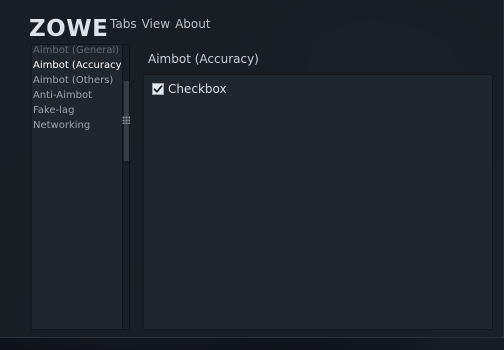 The height and width of the screenshot is (350, 504). I want to click on header: ZOWE Tabs View About, so click(252, 22).